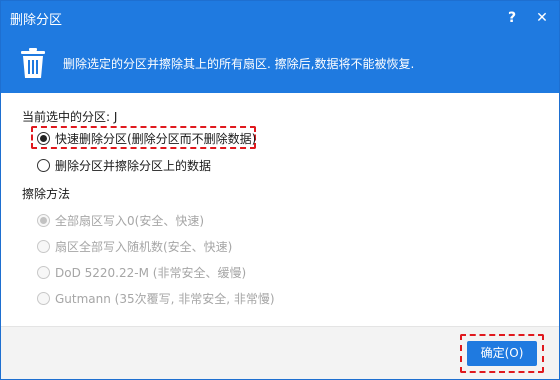  Describe the element at coordinates (43, 138) in the screenshot. I see `quick-delete-radio` at that location.